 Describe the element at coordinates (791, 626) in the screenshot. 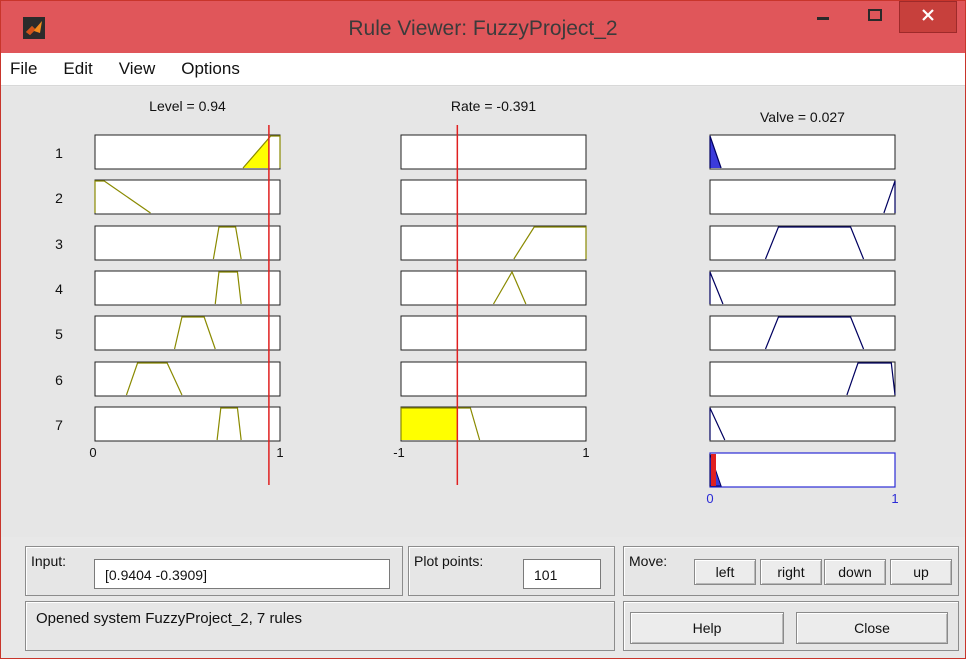

I see `dialog-buttons-panel: Help Close` at that location.